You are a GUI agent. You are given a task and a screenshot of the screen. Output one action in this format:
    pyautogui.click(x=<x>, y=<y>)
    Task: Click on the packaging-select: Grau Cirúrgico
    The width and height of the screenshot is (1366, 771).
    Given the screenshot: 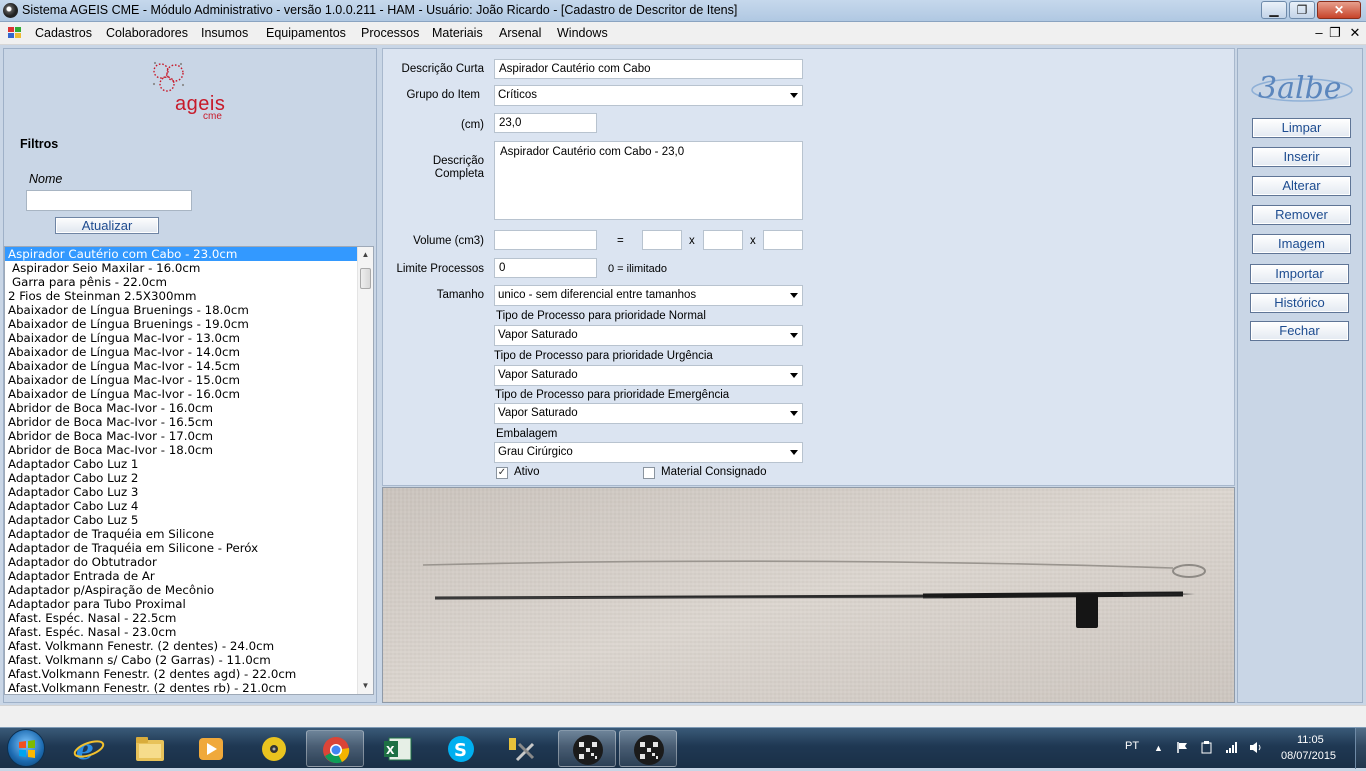 What is the action you would take?
    pyautogui.click(x=648, y=452)
    